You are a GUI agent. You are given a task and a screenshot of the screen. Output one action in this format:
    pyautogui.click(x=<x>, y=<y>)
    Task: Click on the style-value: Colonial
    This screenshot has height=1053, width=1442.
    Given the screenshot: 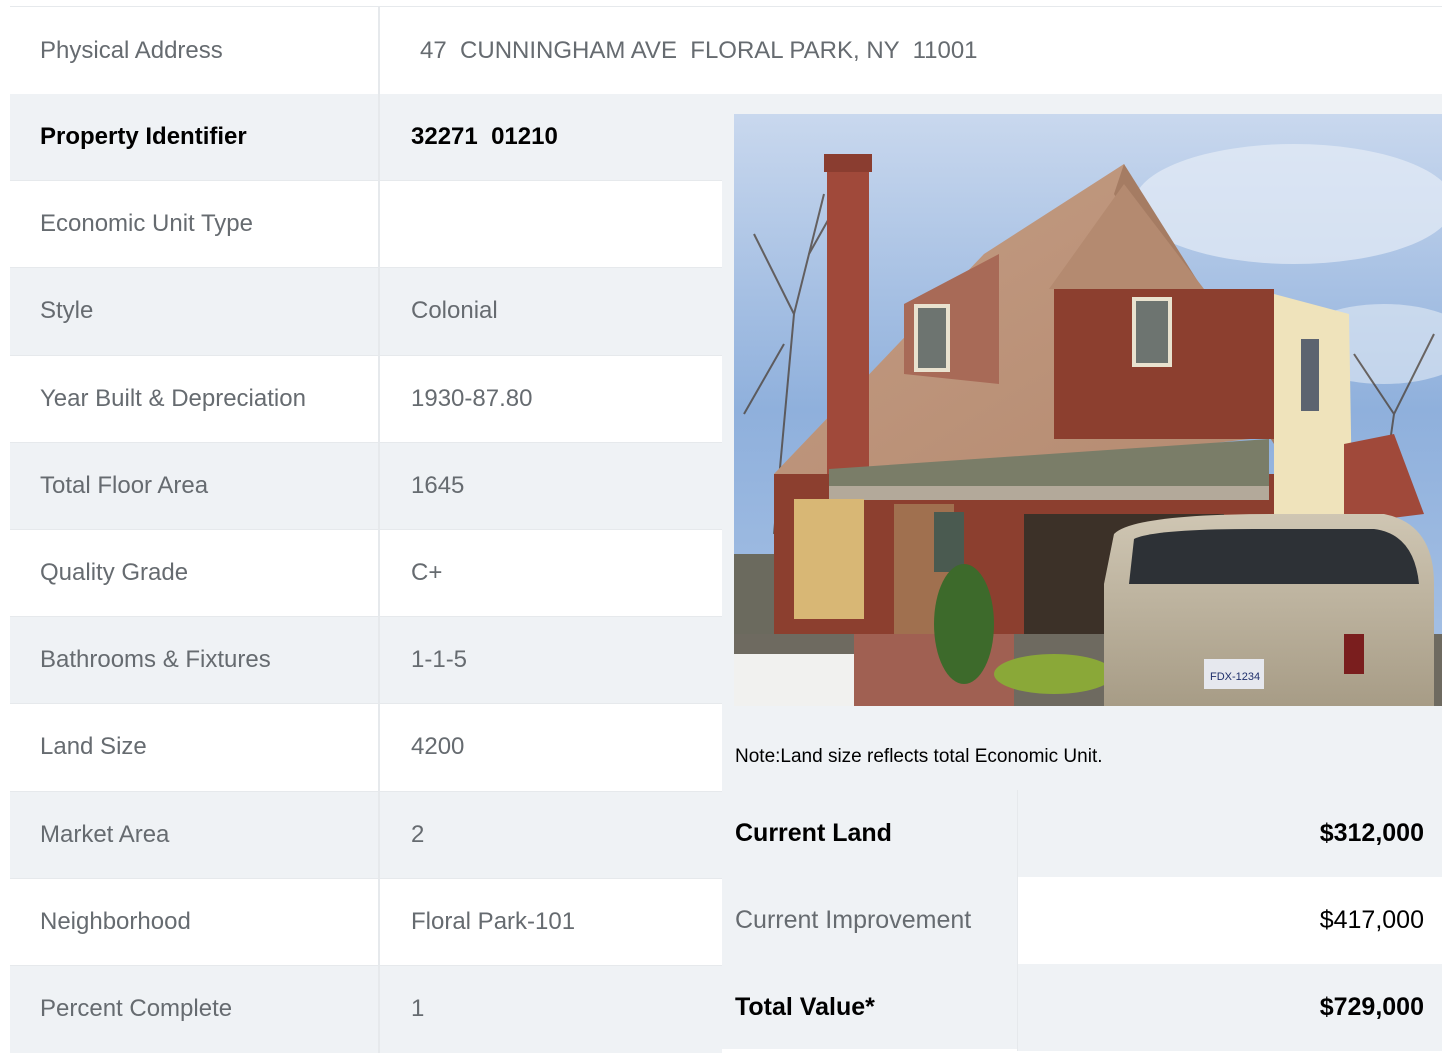 What is the action you would take?
    pyautogui.click(x=454, y=311)
    